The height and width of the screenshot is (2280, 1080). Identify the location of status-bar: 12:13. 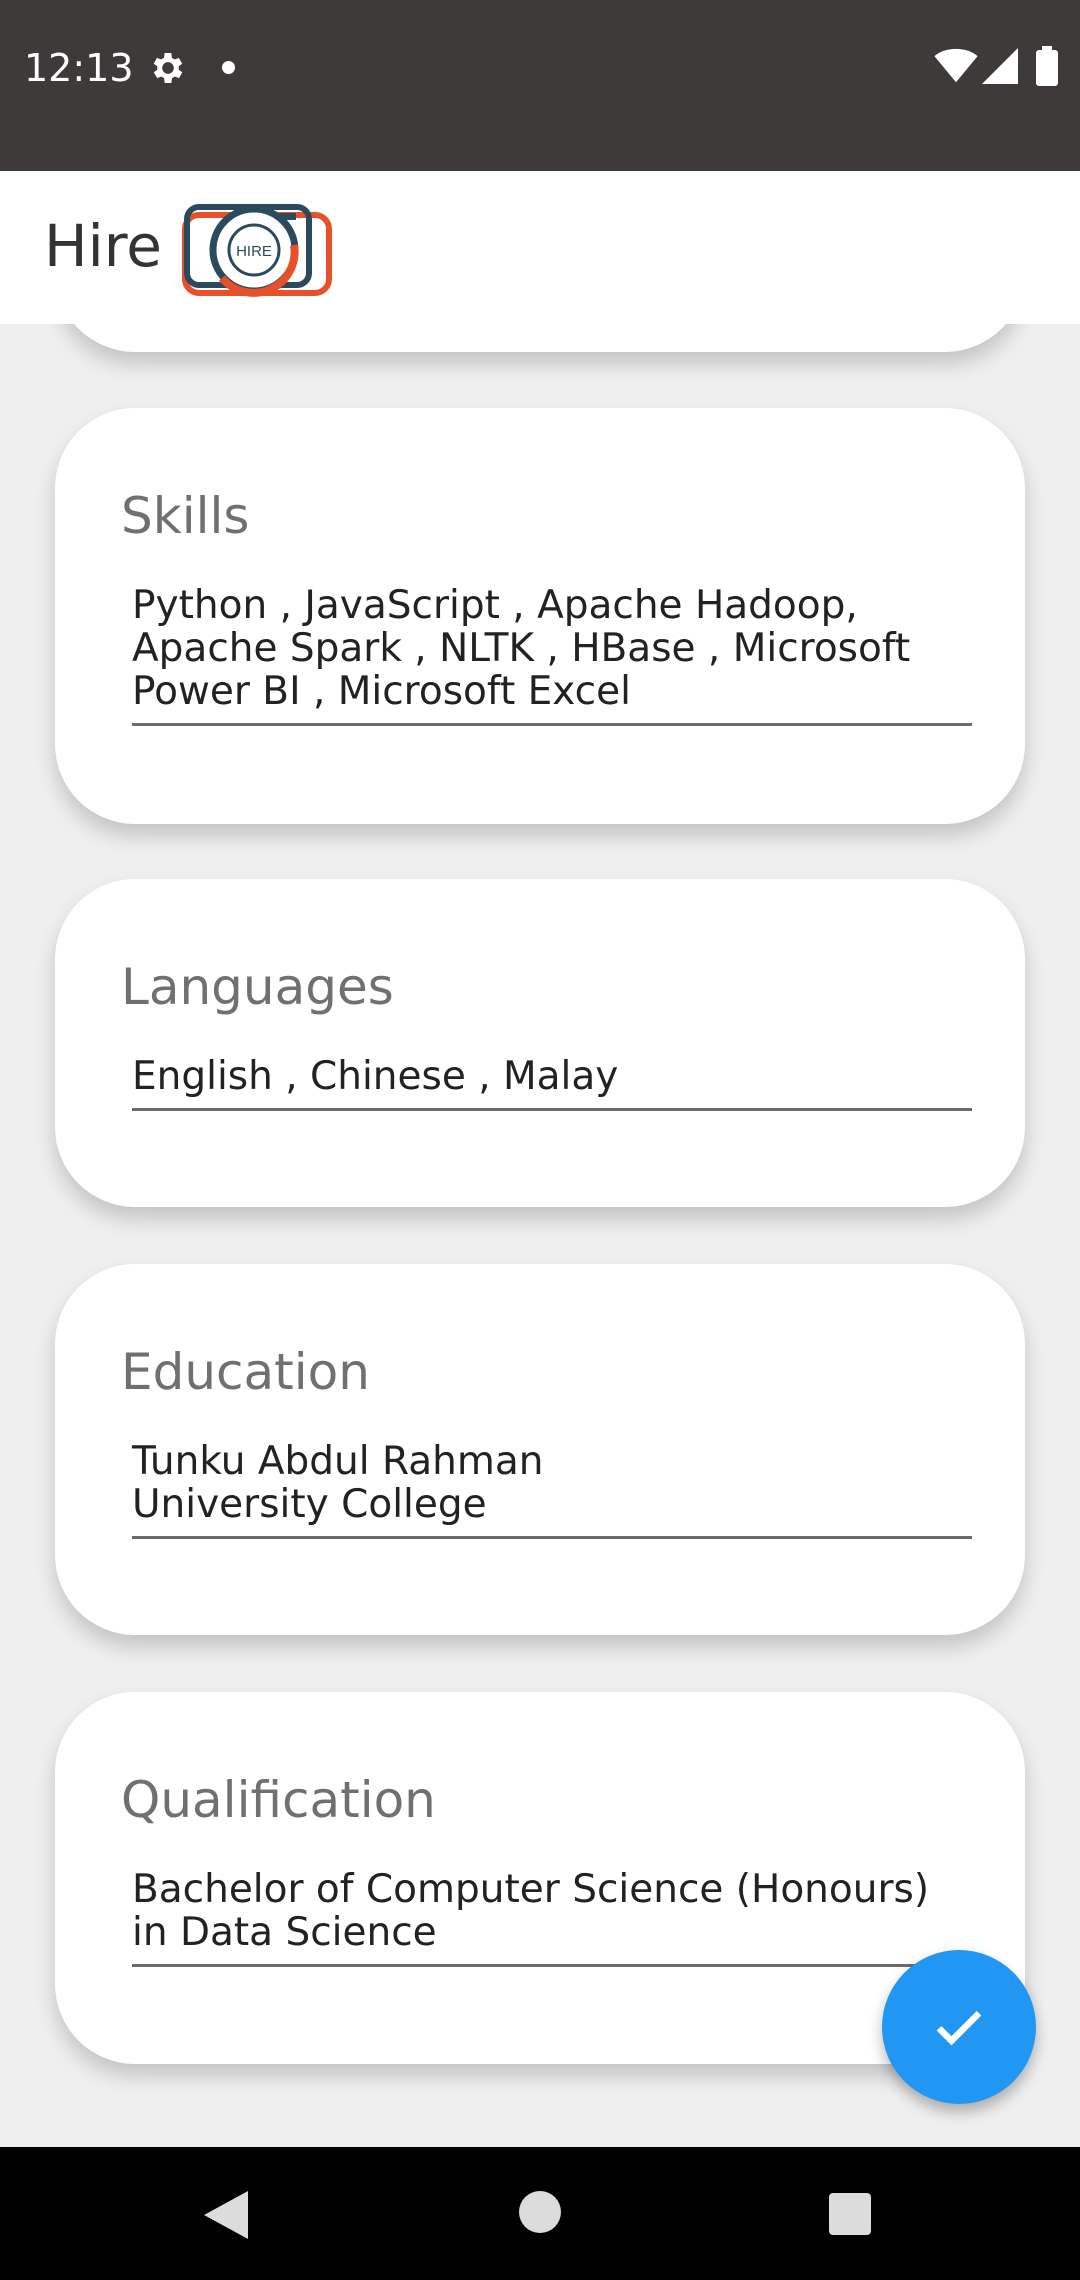
(540, 85).